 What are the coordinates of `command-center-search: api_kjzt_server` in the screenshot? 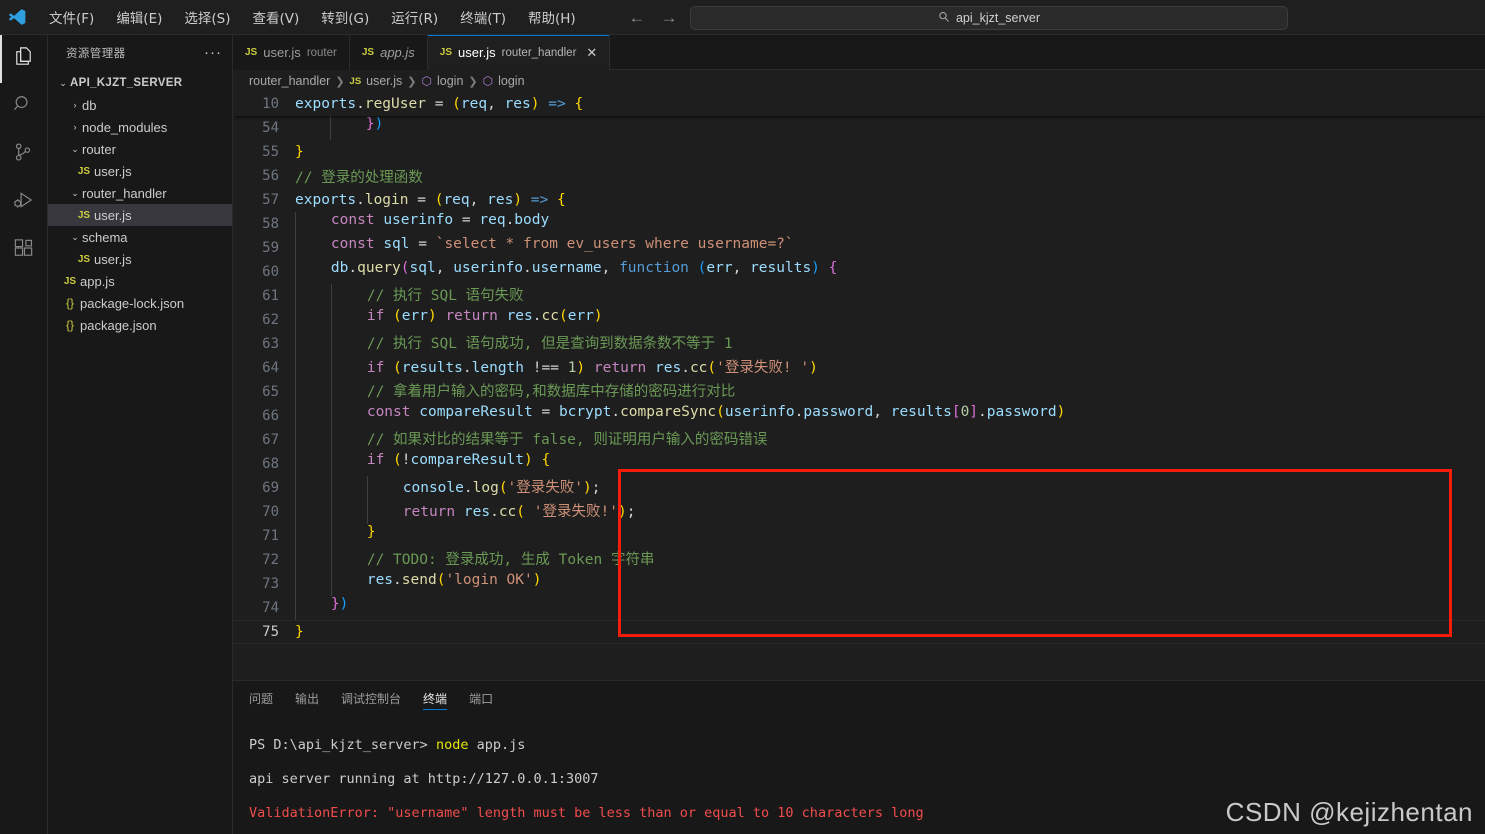 It's located at (989, 18).